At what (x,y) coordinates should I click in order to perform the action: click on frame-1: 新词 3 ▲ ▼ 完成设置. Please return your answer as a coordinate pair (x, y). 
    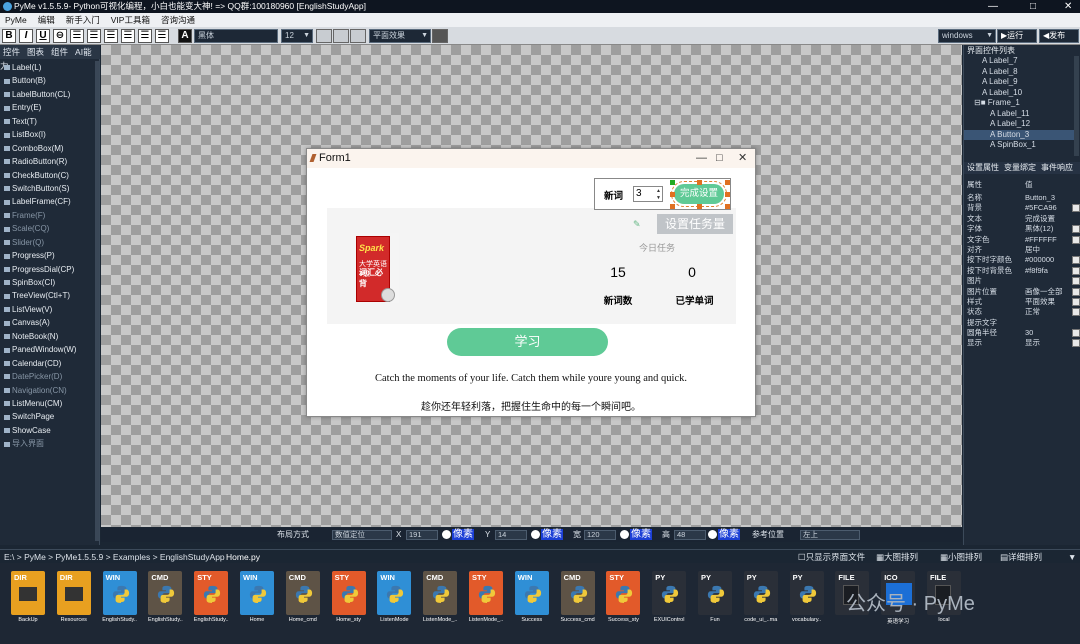
    Looking at the image, I should click on (662, 194).